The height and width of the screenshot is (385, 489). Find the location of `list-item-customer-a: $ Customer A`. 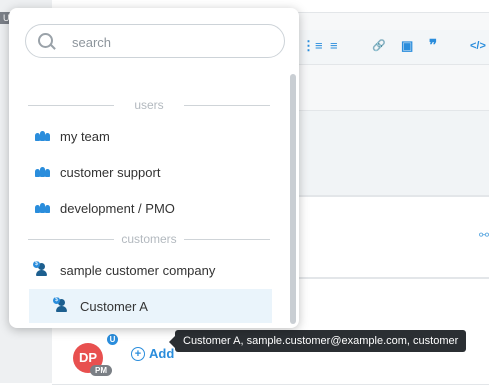

list-item-customer-a: $ Customer A is located at coordinates (150, 306).